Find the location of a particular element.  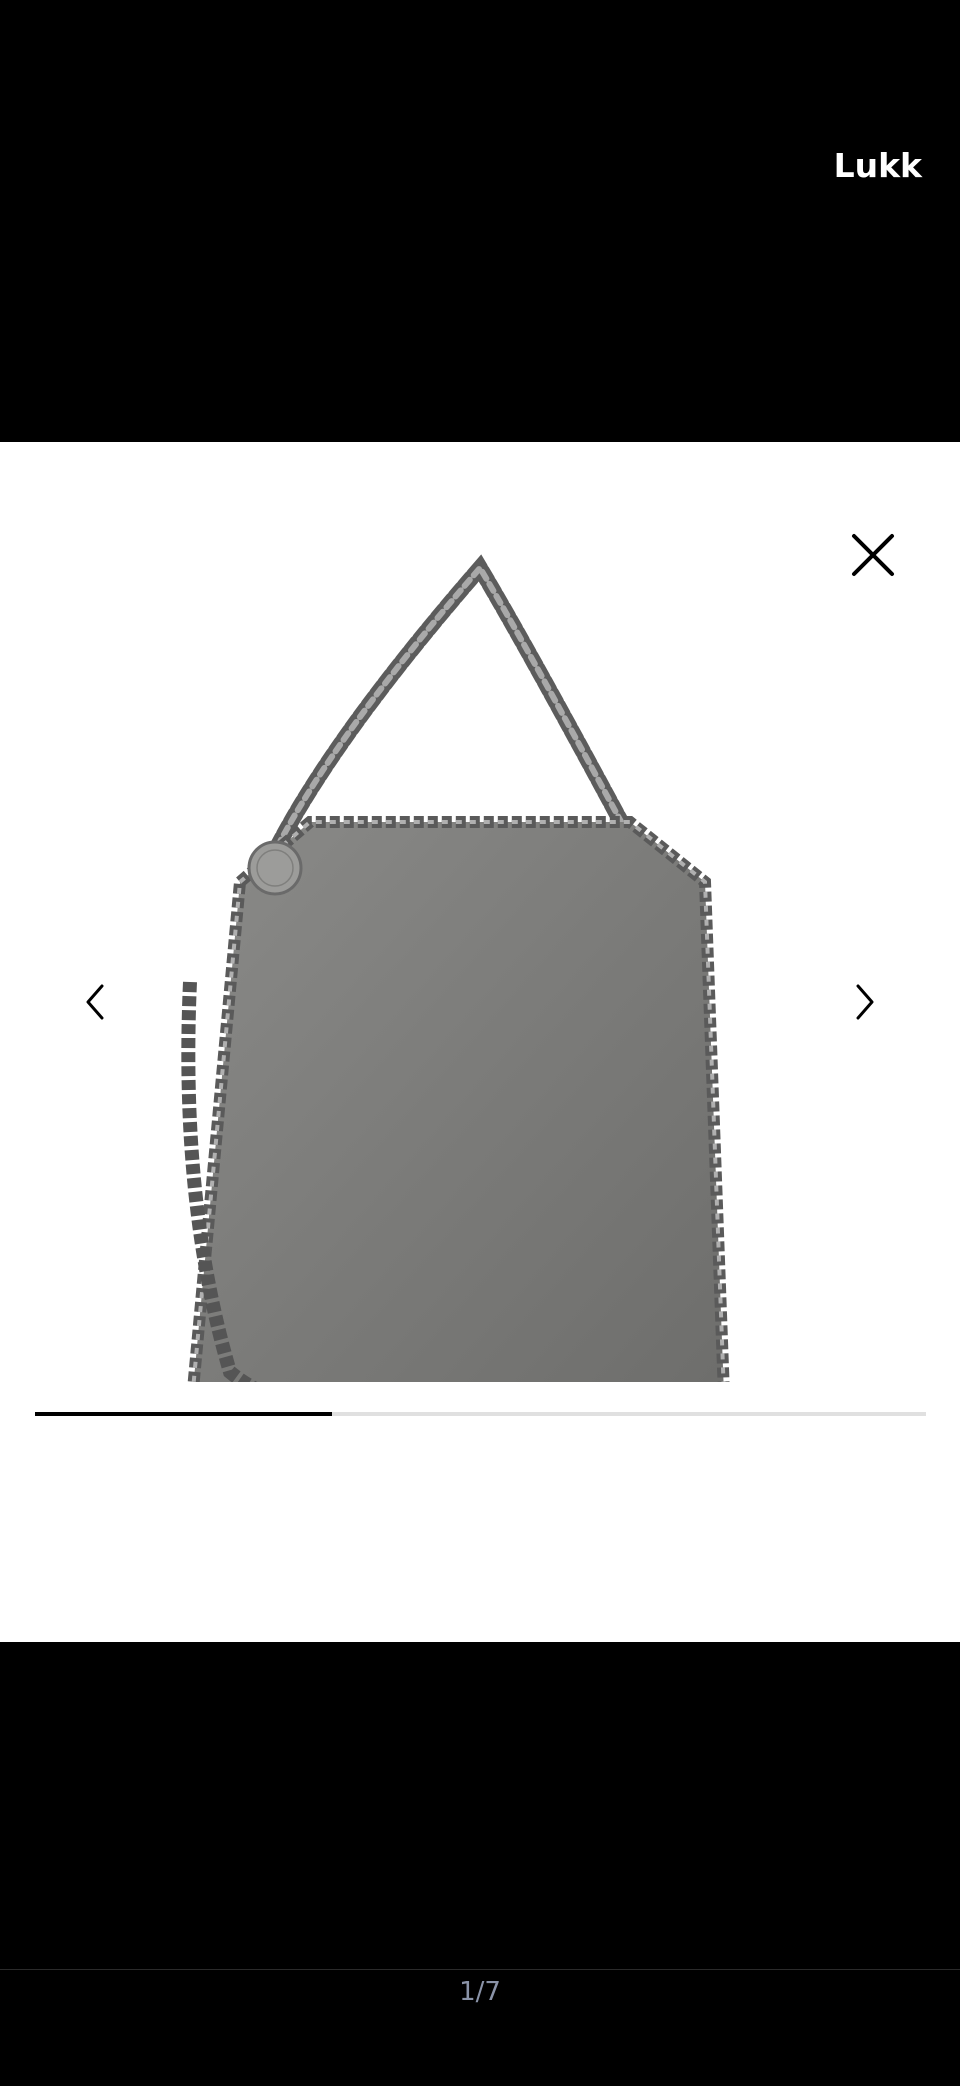

gallery-progress-fill is located at coordinates (183, 1414).